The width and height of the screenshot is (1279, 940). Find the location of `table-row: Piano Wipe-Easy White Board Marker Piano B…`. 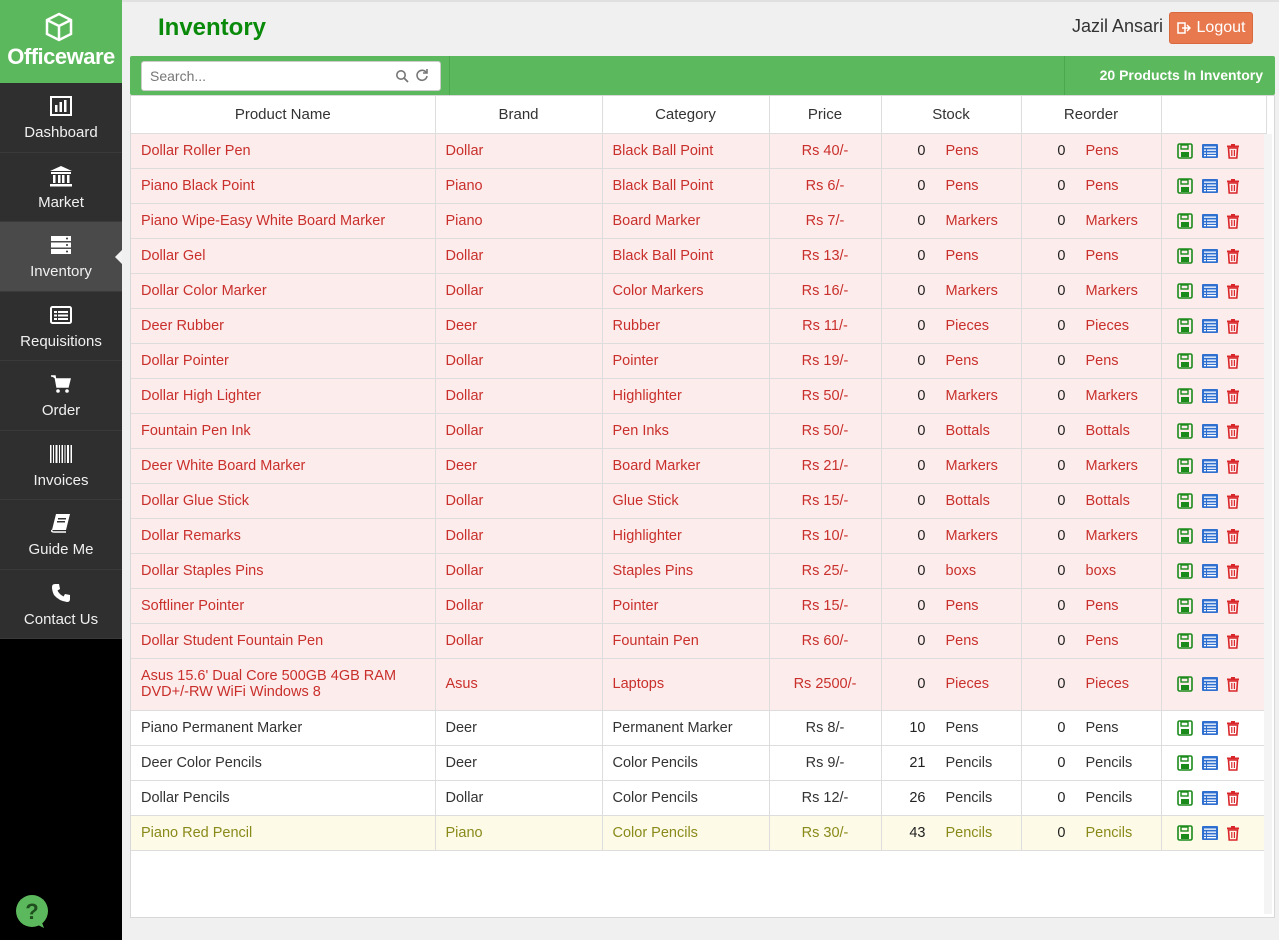

table-row: Piano Wipe-Easy White Board Marker Piano B… is located at coordinates (699, 221).